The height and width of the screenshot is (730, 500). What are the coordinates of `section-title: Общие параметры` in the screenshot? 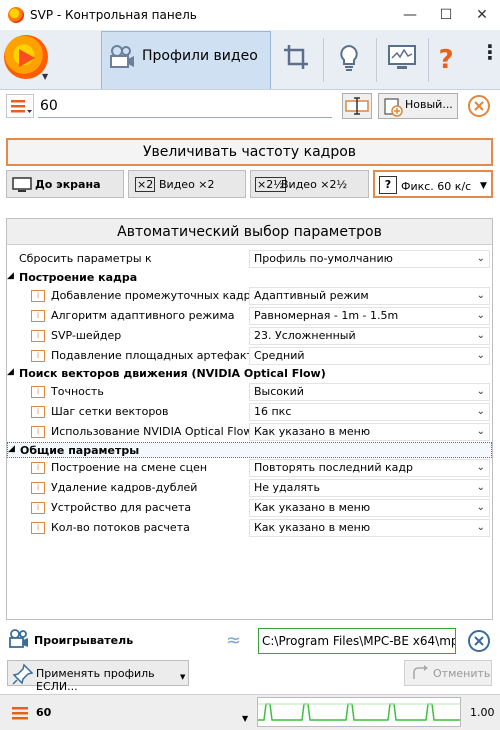 It's located at (80, 450).